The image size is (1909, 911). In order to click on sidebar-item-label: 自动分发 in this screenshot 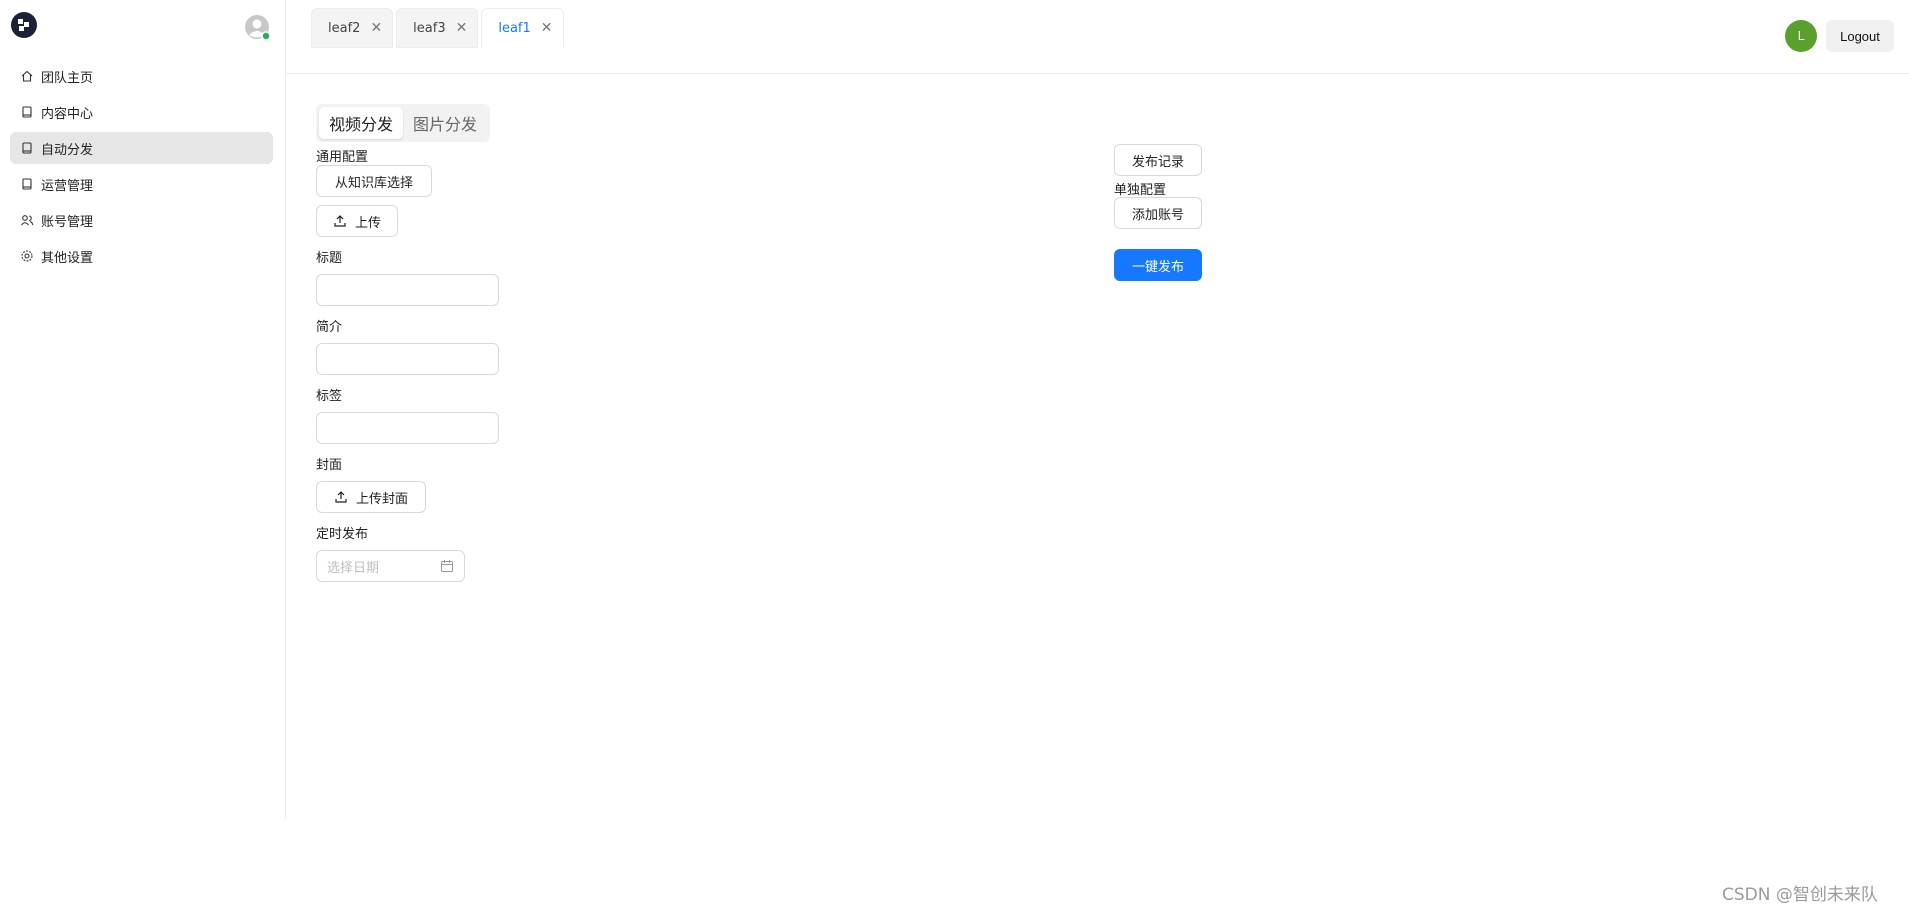, I will do `click(67, 150)`.